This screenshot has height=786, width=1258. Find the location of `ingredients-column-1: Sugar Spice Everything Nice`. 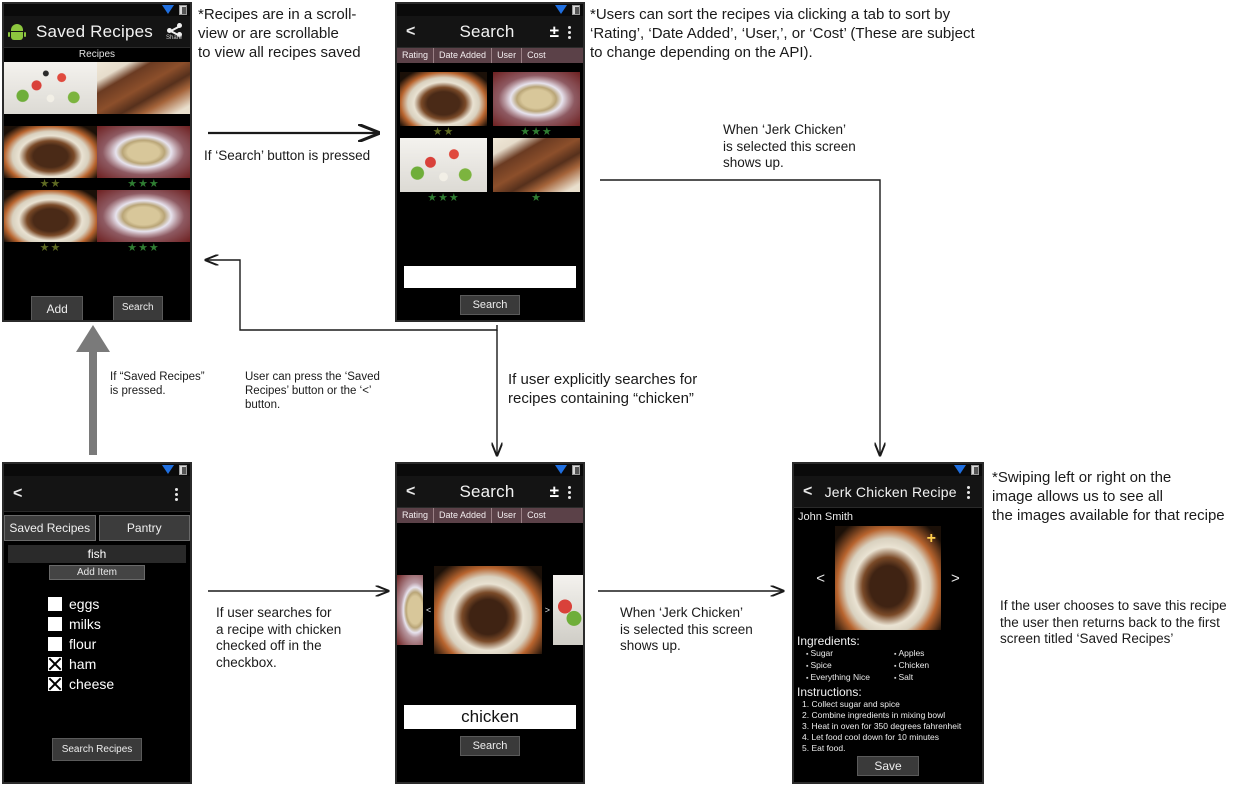

ingredients-column-1: Sugar Spice Everything Nice is located at coordinates (850, 666).